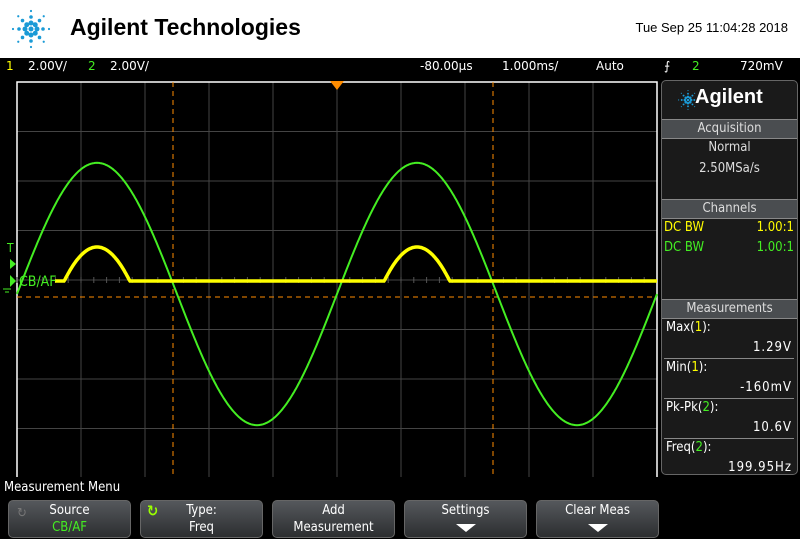 The height and width of the screenshot is (539, 800). What do you see at coordinates (530, 66) in the screenshot?
I see `time-scale: 1.000ms/` at bounding box center [530, 66].